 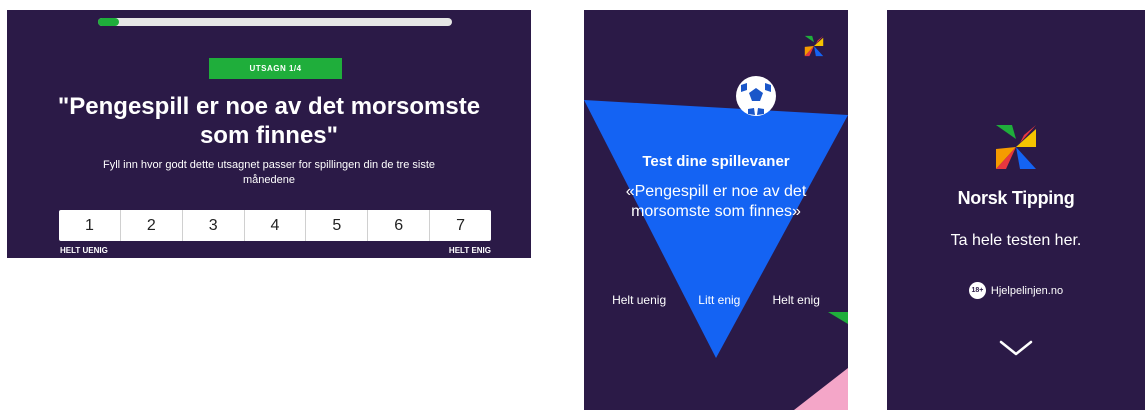 What do you see at coordinates (639, 300) in the screenshot?
I see `answer-option: Helt uenig` at bounding box center [639, 300].